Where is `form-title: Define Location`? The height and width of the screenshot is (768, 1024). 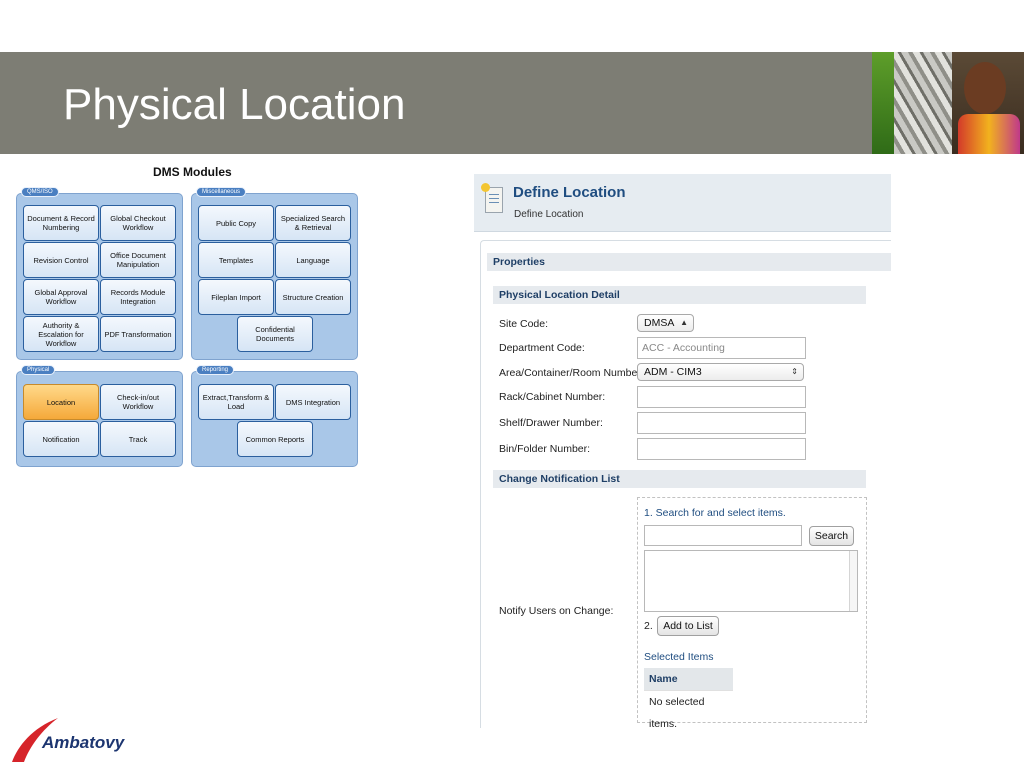 form-title: Define Location is located at coordinates (569, 192).